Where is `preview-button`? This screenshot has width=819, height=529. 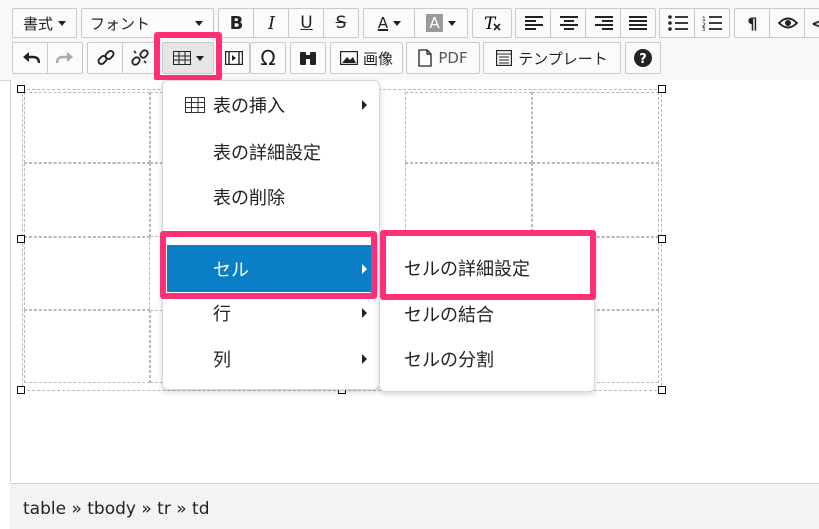
preview-button is located at coordinates (787, 23).